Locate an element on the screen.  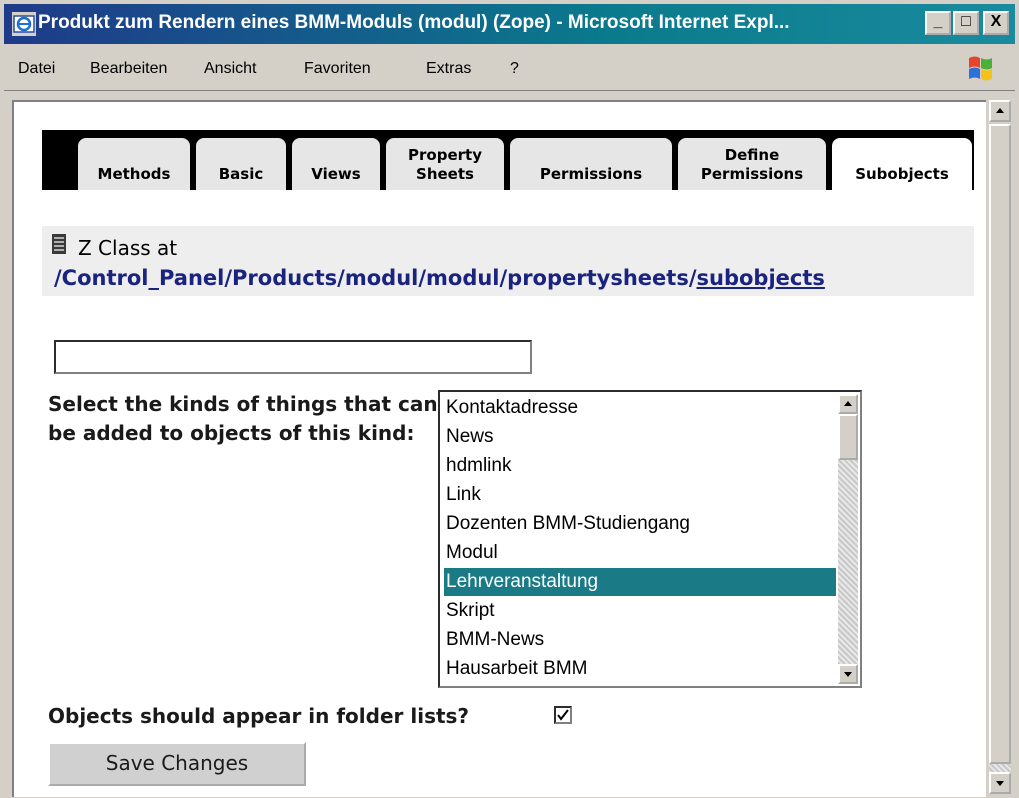
tab-subobjects: Subobjects is located at coordinates (902, 164).